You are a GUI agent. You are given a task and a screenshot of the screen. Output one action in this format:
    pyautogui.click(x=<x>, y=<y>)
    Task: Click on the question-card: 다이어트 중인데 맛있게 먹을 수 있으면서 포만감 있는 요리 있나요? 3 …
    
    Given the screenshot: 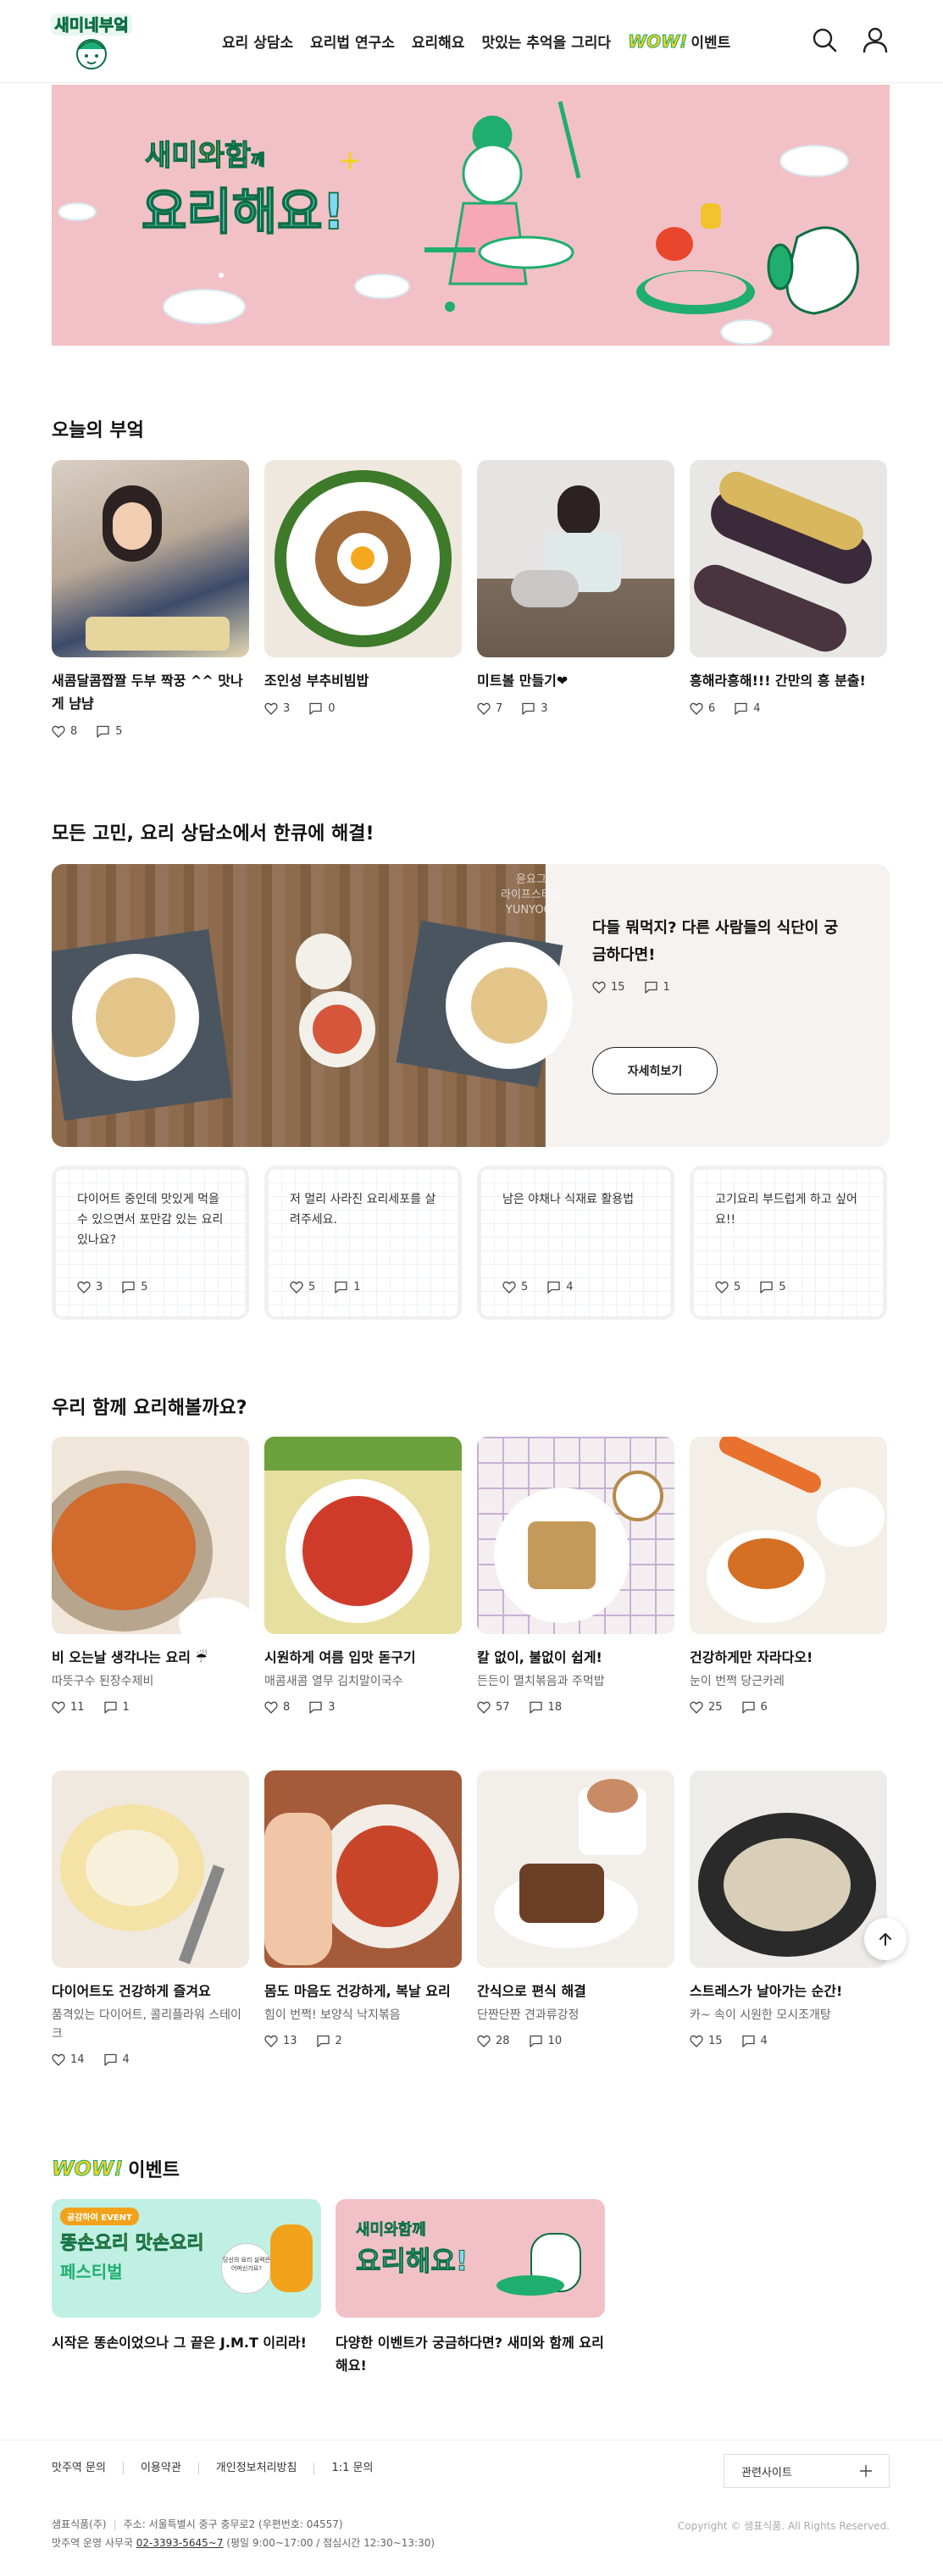 What is the action you would take?
    pyautogui.click(x=150, y=1243)
    